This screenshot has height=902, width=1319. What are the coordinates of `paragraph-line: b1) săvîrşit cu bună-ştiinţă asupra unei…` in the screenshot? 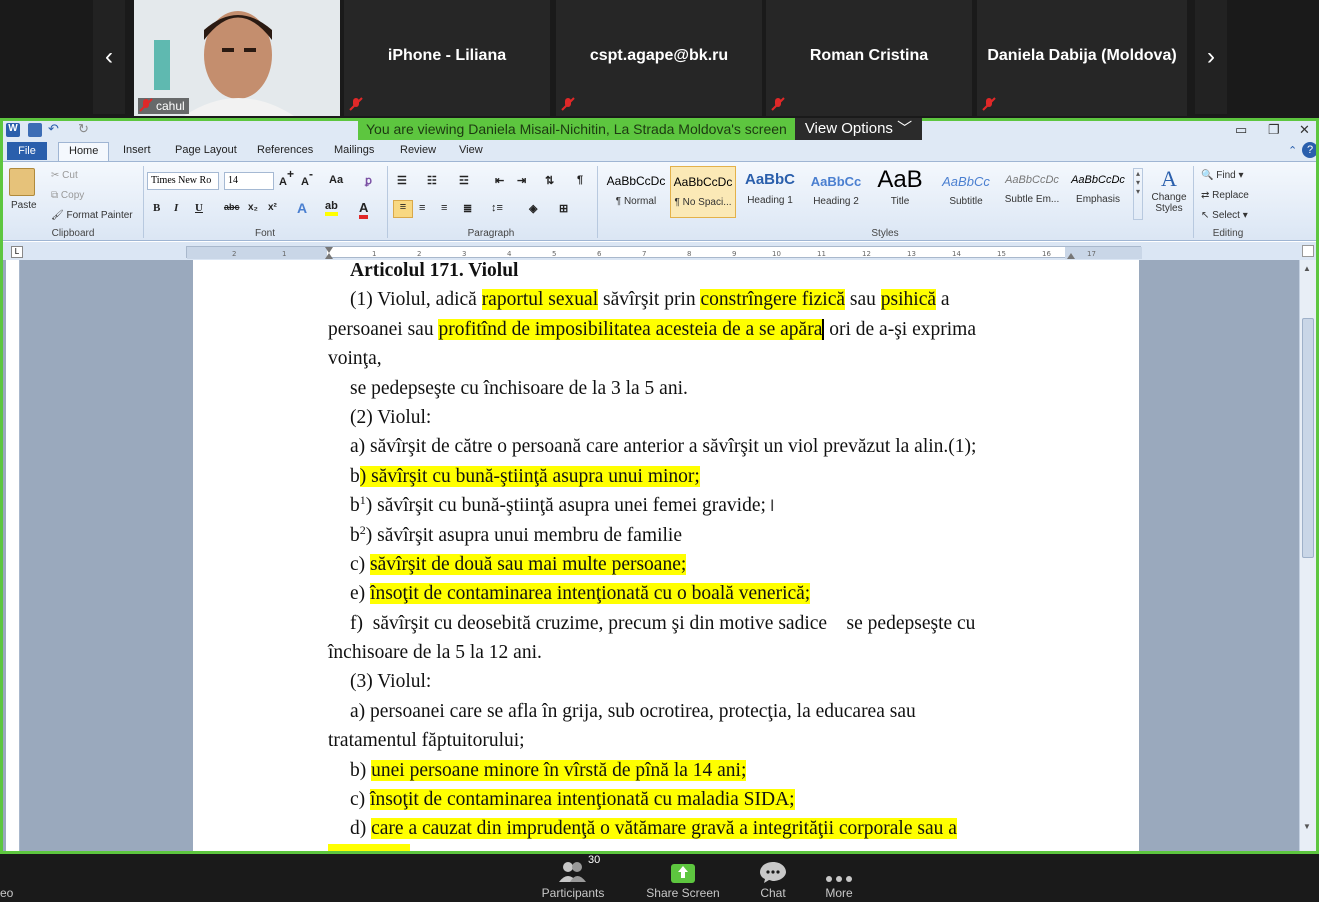 It's located at (562, 505).